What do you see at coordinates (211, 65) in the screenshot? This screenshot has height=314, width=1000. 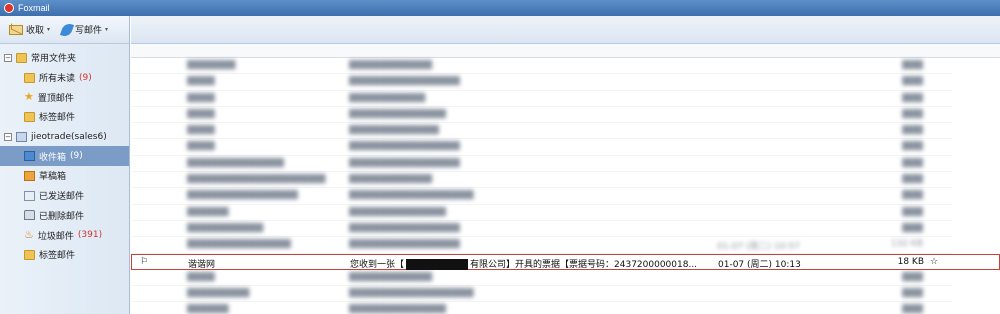 I see `blurred-text: ███████` at bounding box center [211, 65].